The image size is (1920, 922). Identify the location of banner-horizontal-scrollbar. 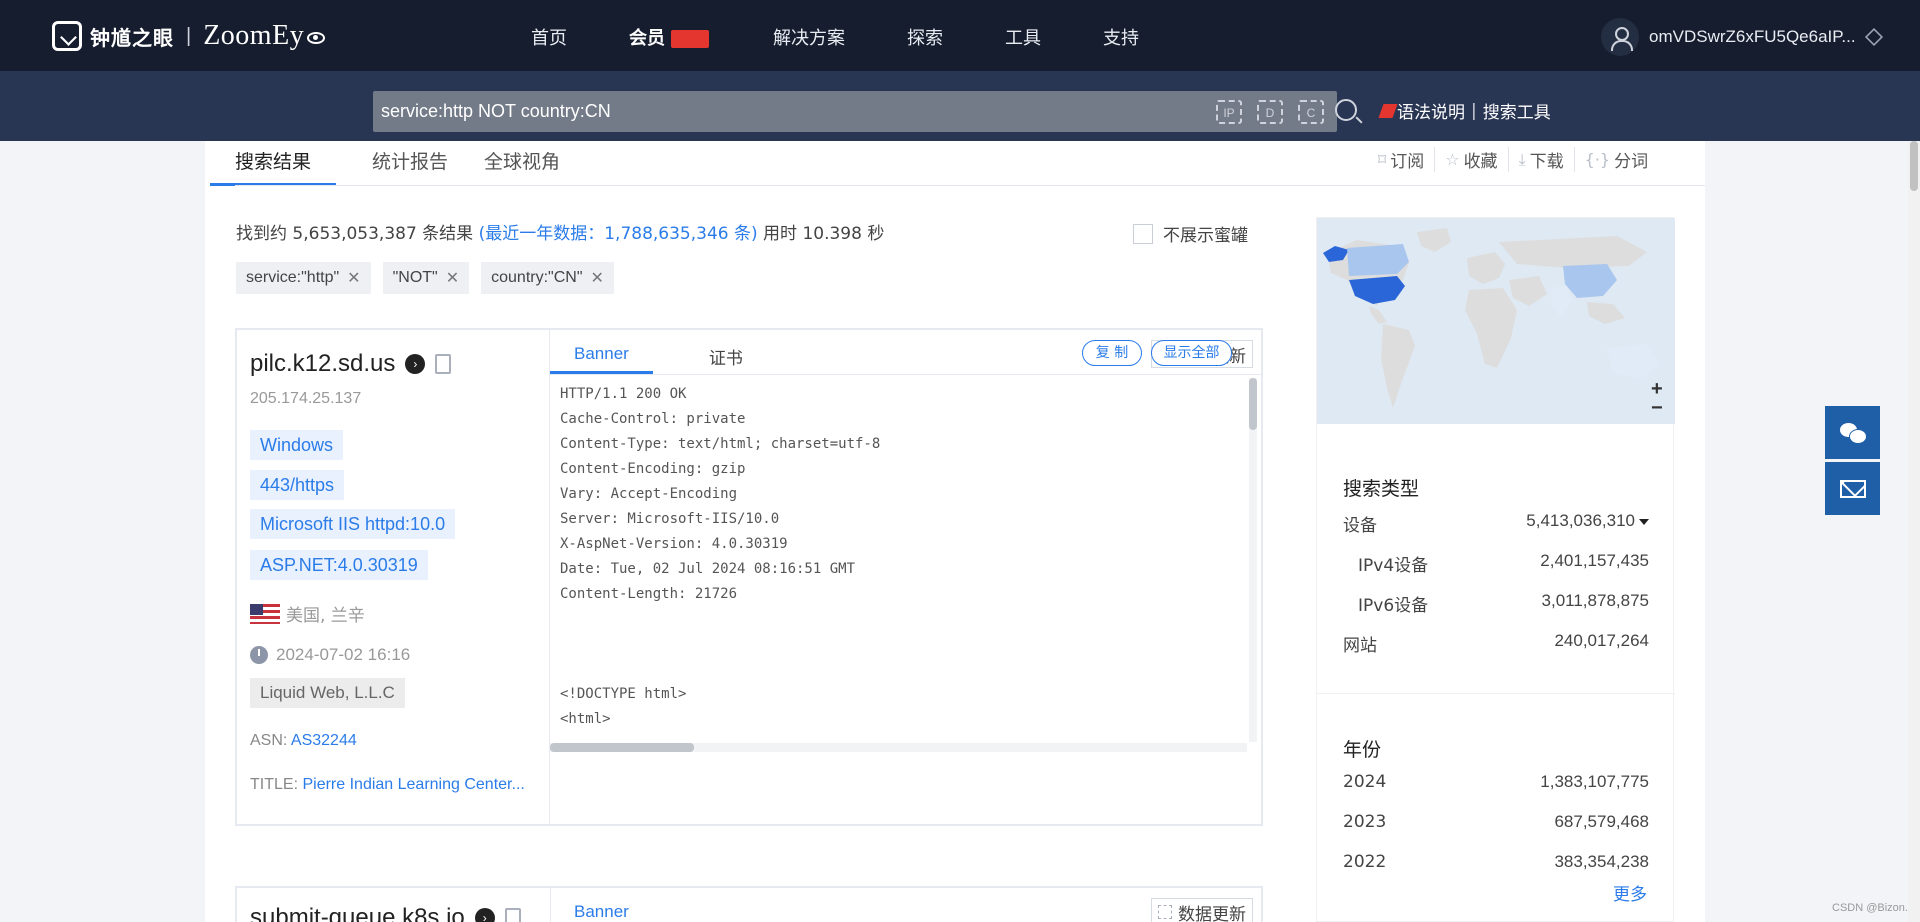
(898, 747).